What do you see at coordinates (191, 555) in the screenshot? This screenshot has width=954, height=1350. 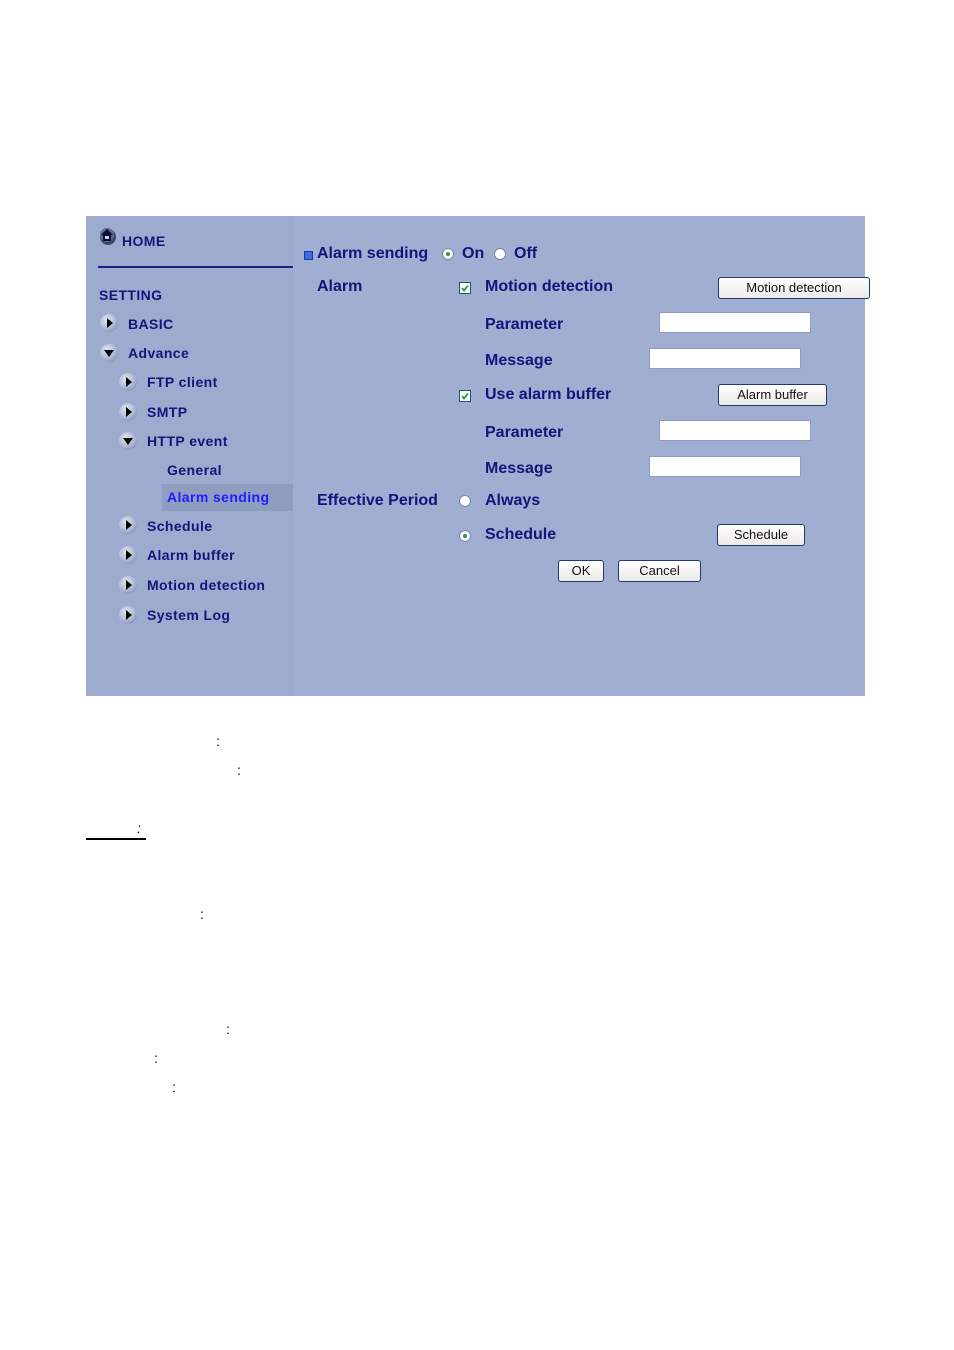 I see `sidebar-item-label: Alarm buffer` at bounding box center [191, 555].